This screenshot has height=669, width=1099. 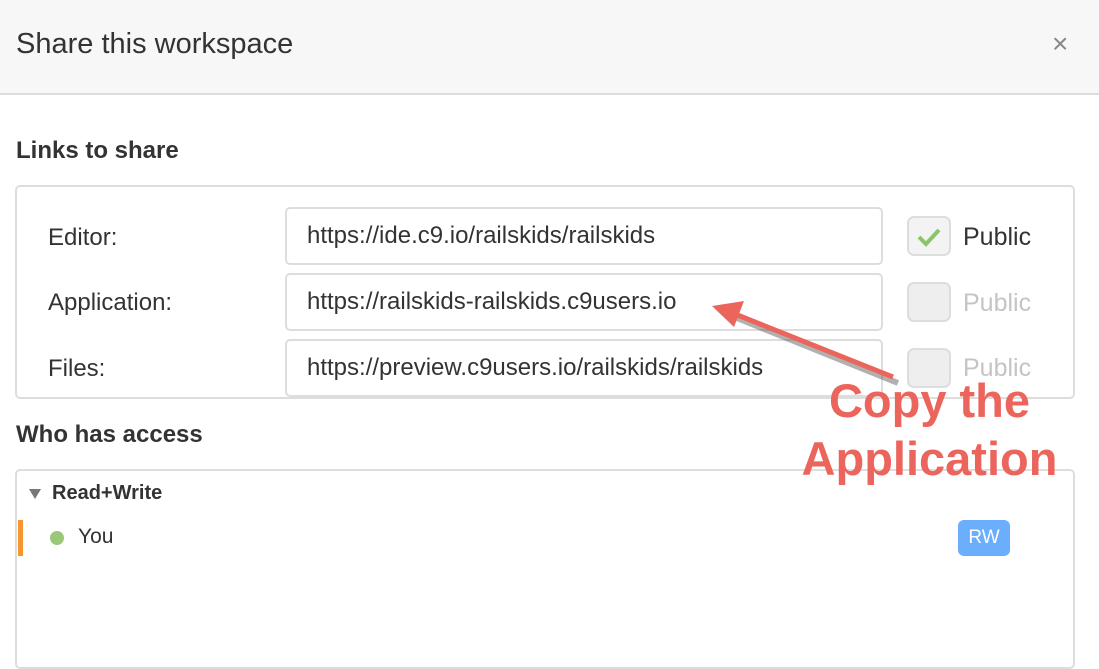 What do you see at coordinates (929, 458) in the screenshot?
I see `annotation-line2: Application` at bounding box center [929, 458].